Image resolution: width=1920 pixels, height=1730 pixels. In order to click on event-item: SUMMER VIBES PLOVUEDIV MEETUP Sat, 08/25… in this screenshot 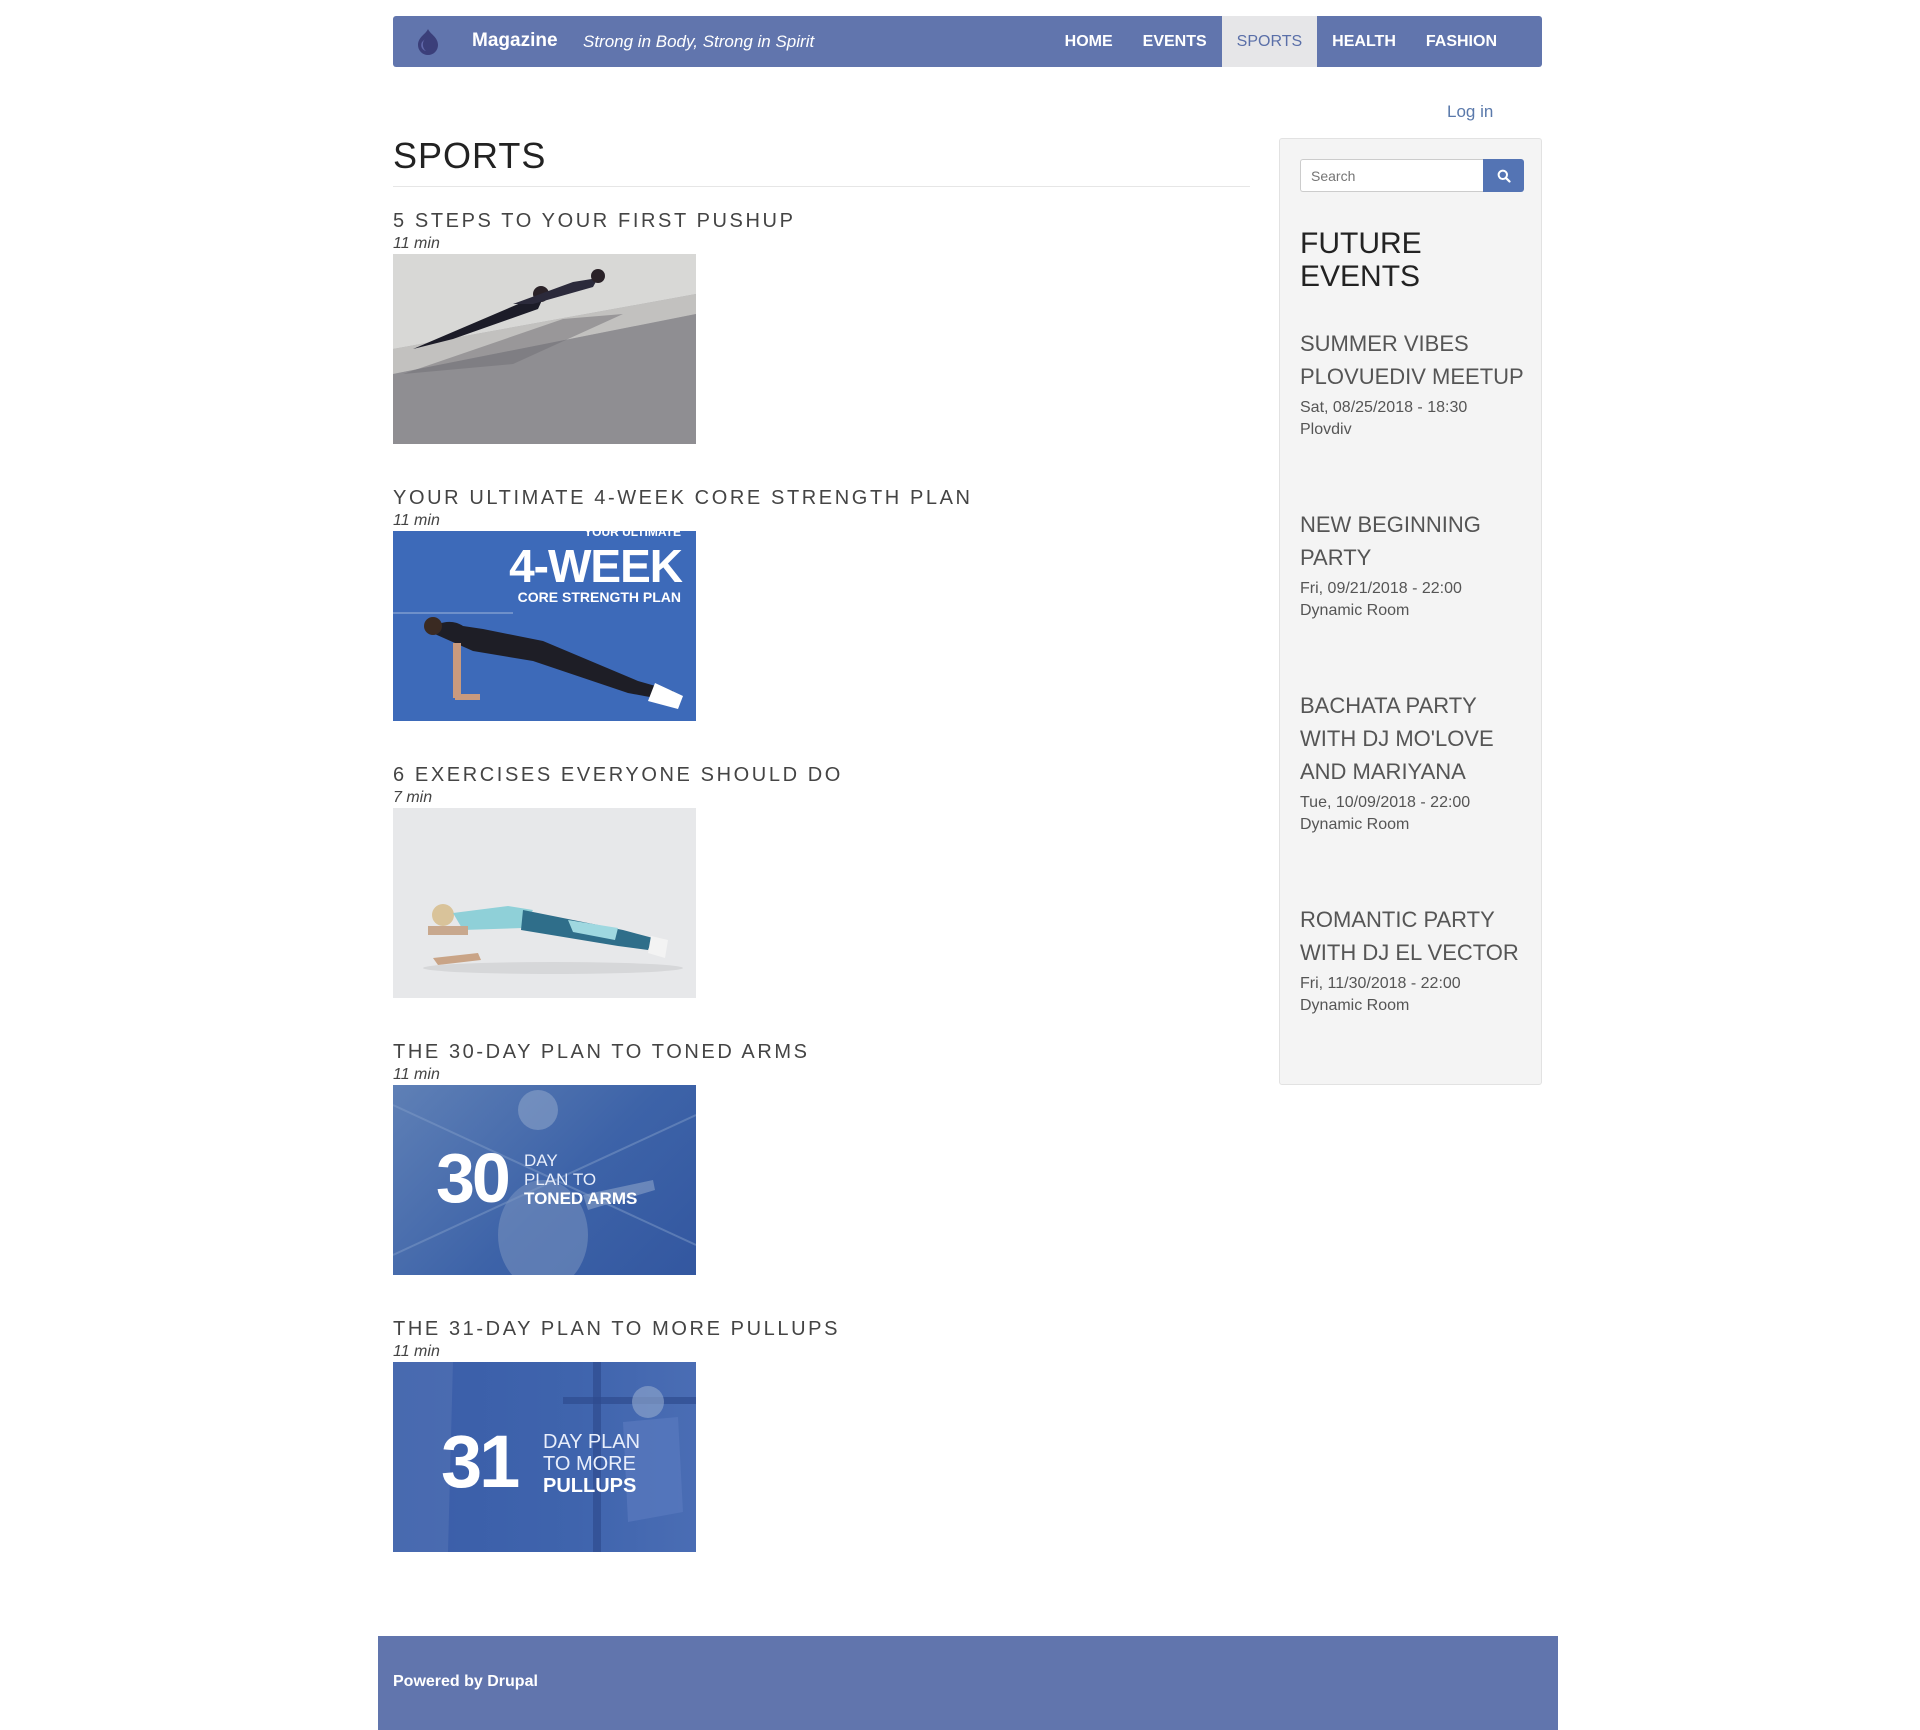, I will do `click(1415, 384)`.